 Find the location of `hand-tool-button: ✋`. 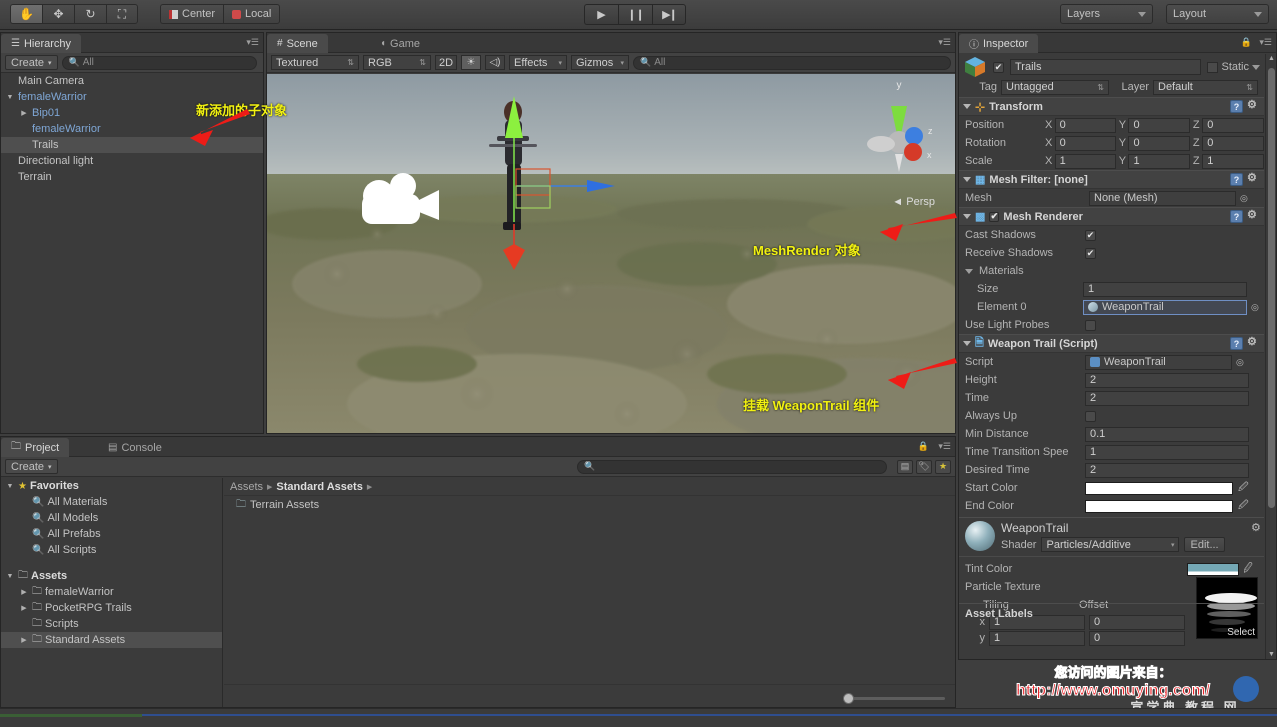

hand-tool-button: ✋ is located at coordinates (26, 14).